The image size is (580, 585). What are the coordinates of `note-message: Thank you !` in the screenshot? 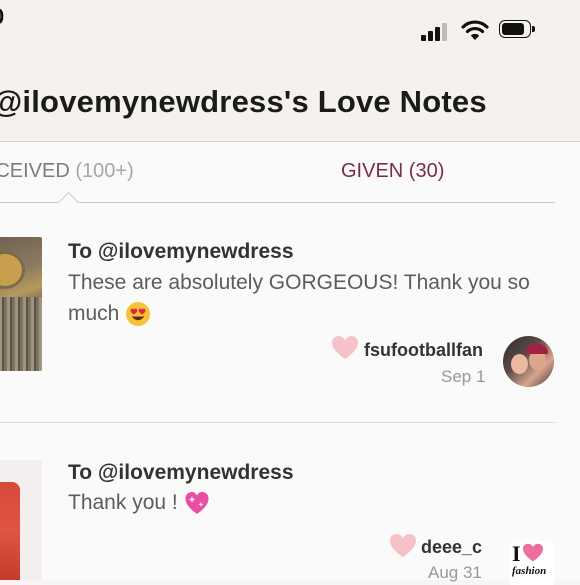 It's located at (313, 502).